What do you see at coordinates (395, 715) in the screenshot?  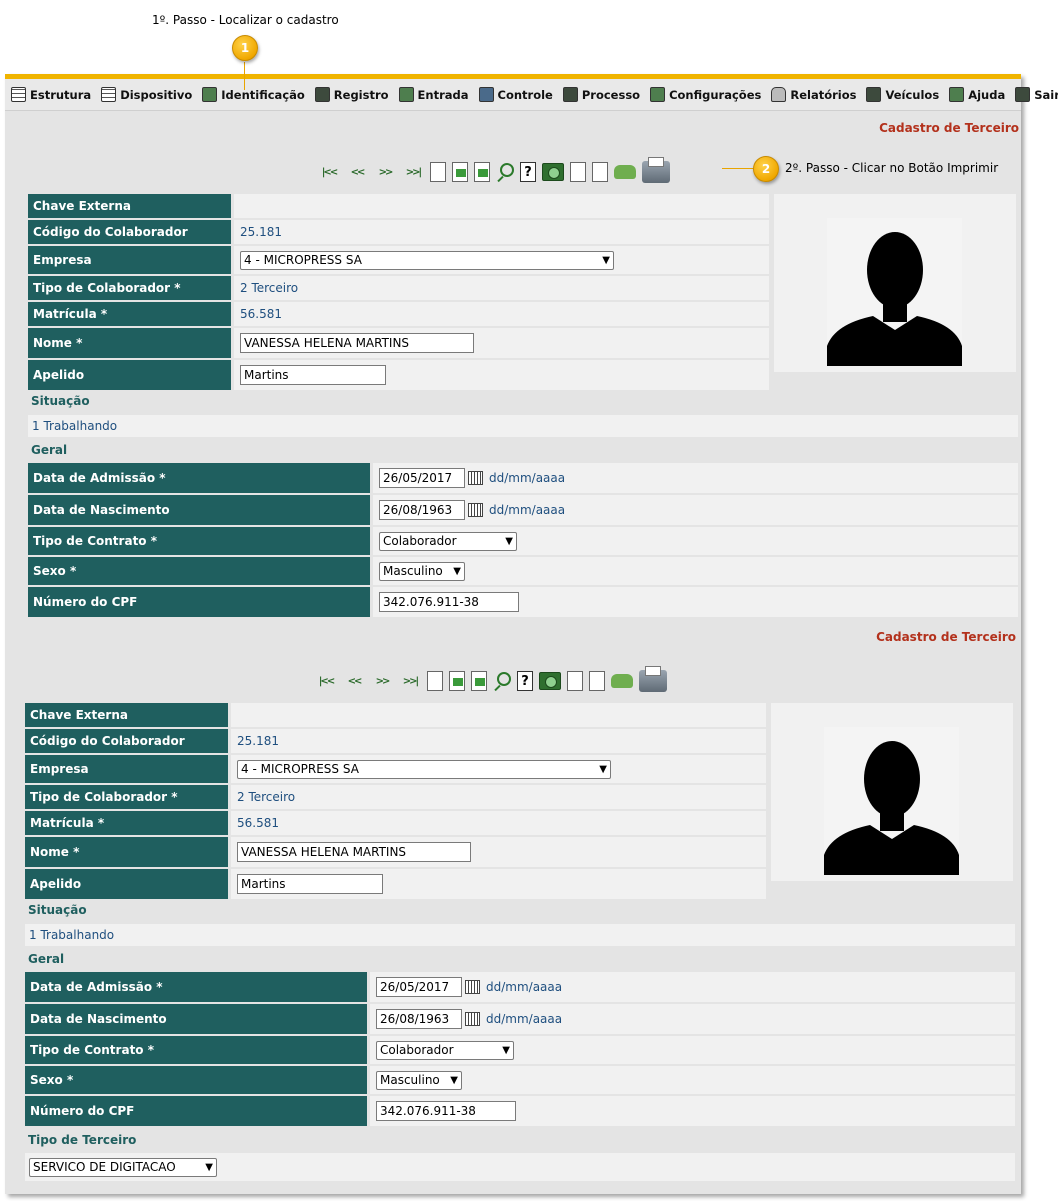 I see `row-chave-externa-2: Chave Externa` at bounding box center [395, 715].